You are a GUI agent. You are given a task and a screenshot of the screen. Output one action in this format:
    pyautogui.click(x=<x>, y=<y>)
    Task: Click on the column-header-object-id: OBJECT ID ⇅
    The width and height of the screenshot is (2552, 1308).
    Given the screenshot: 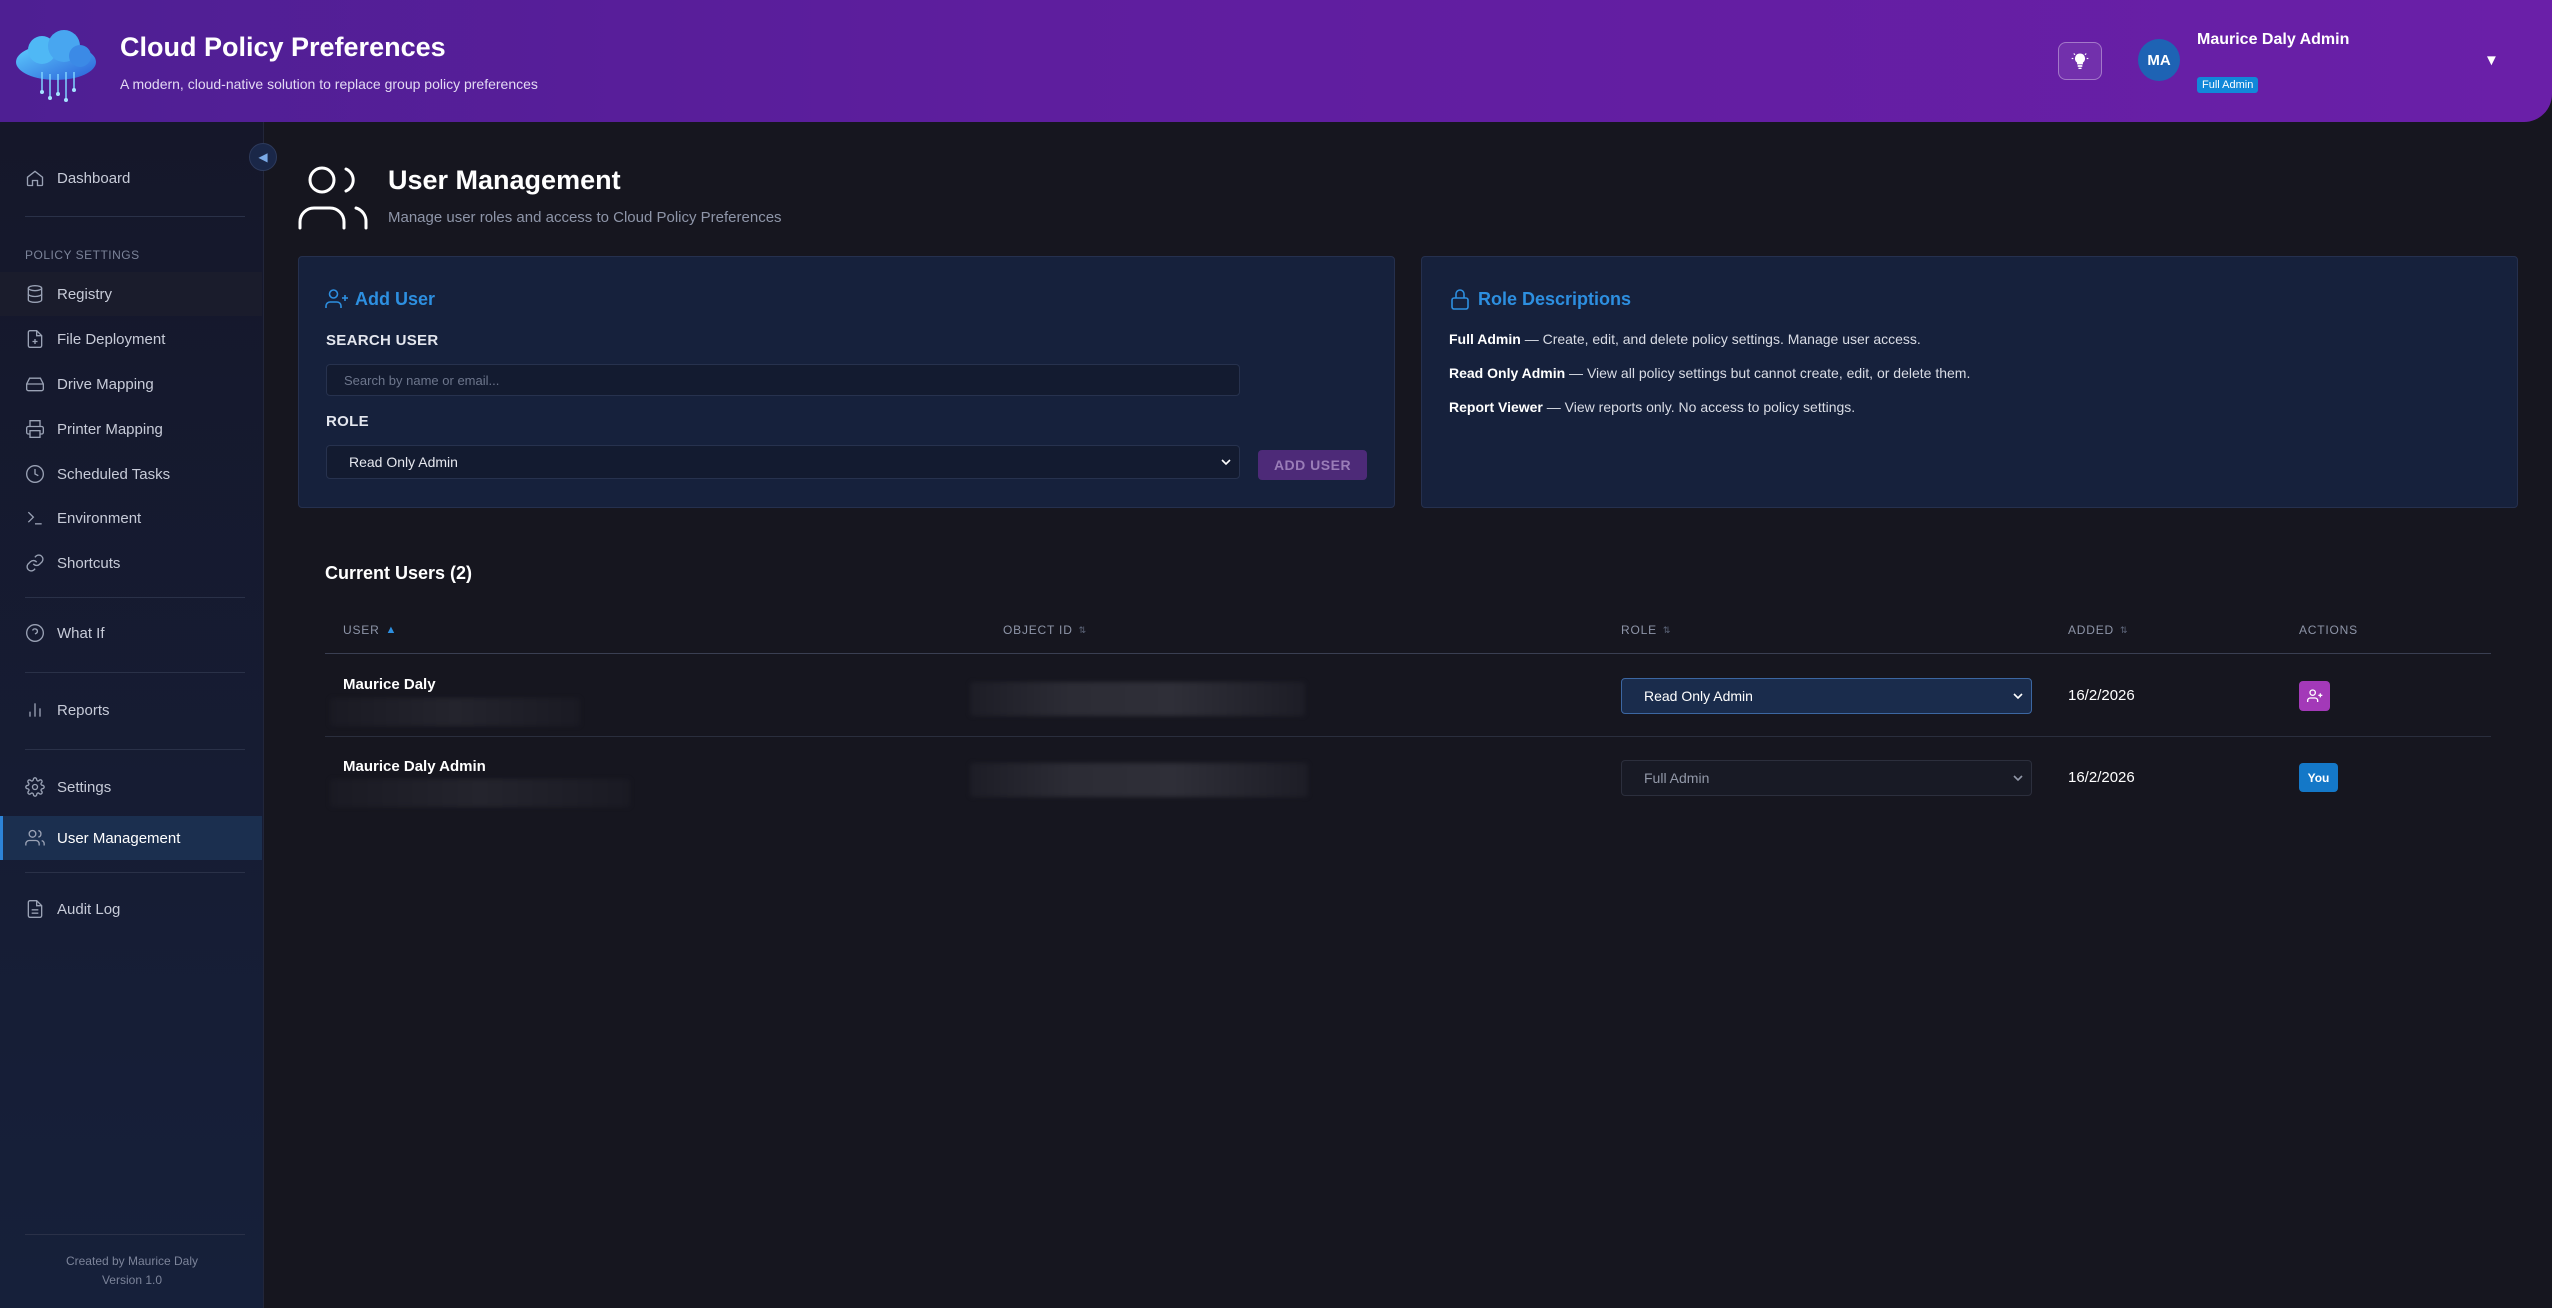 What is the action you would take?
    pyautogui.click(x=1045, y=630)
    